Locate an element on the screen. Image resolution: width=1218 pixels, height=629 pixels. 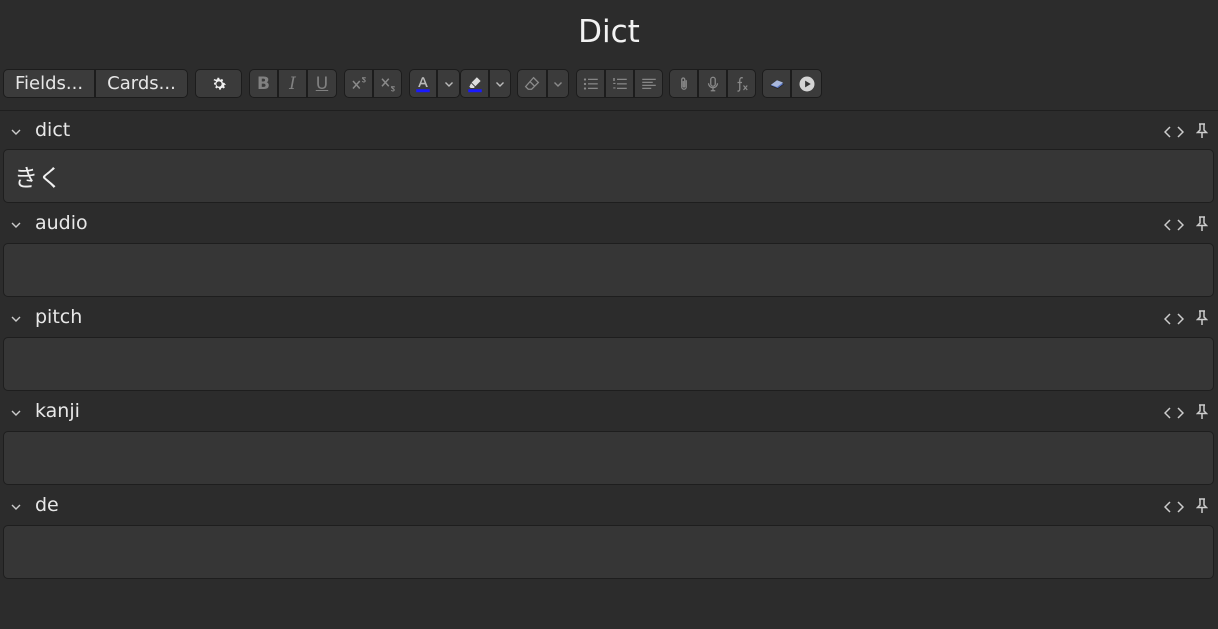
text-color-dropdown is located at coordinates (448, 83).